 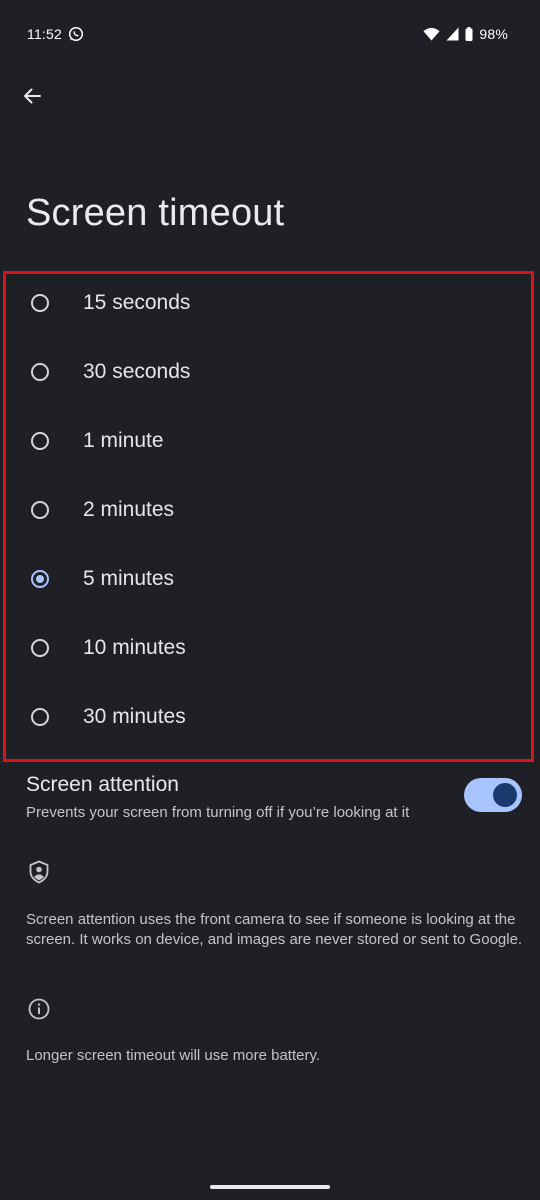 I want to click on toggle-thumb, so click(x=505, y=795).